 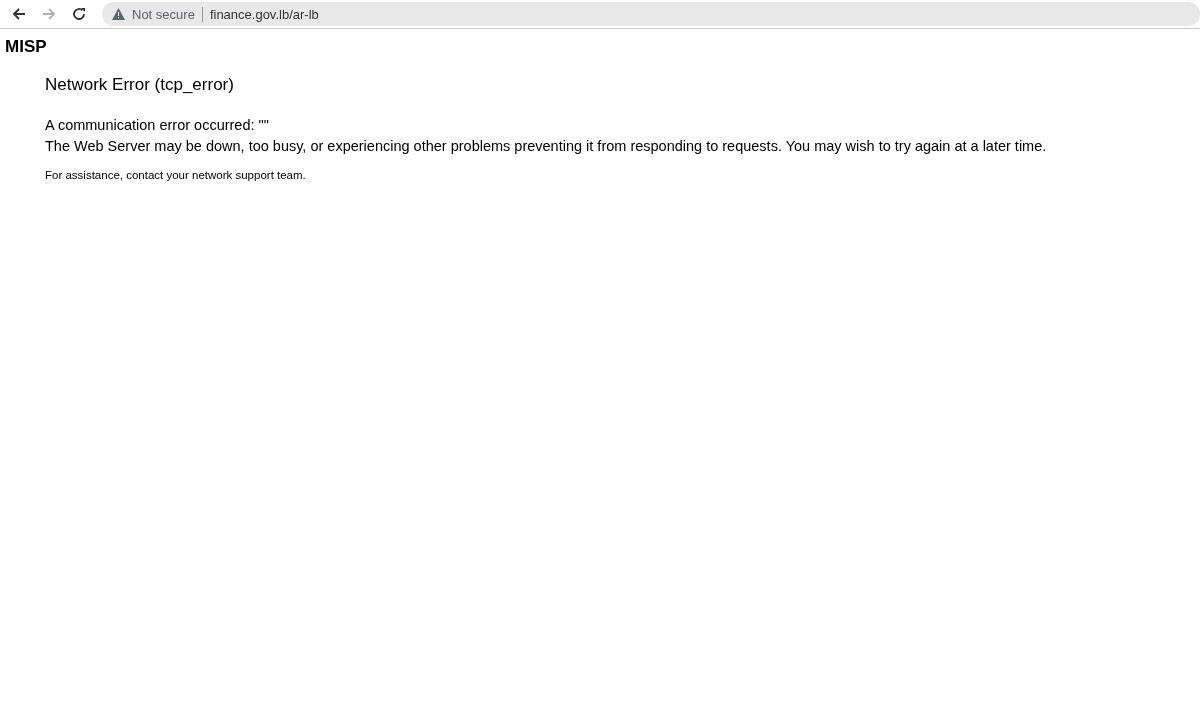 I want to click on reload-icon, so click(x=79, y=14).